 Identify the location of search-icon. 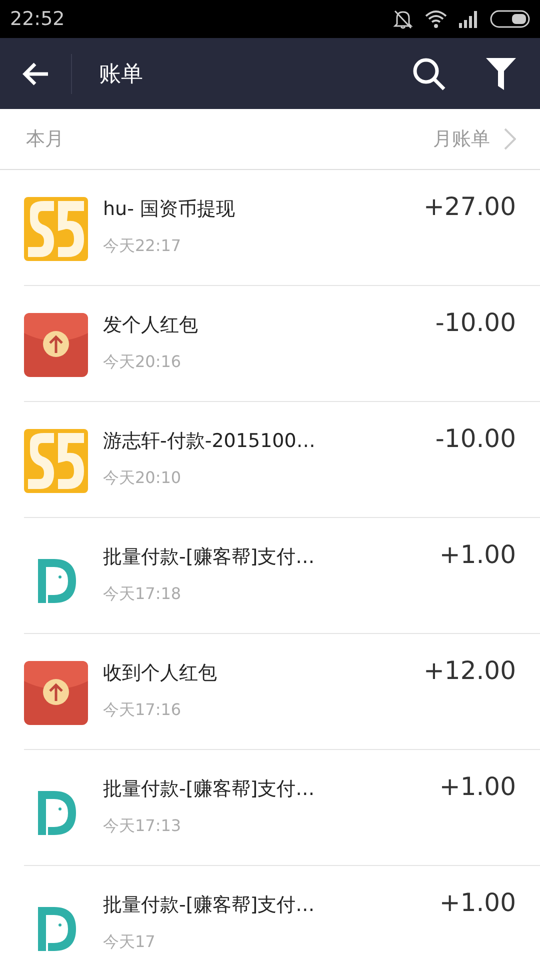
(429, 73).